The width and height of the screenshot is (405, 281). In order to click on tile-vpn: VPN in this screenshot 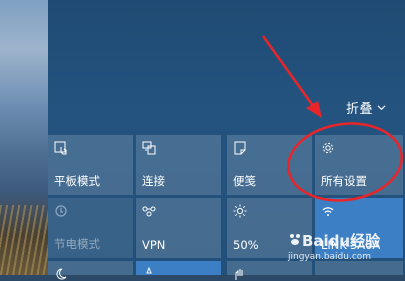, I will do `click(178, 228)`.